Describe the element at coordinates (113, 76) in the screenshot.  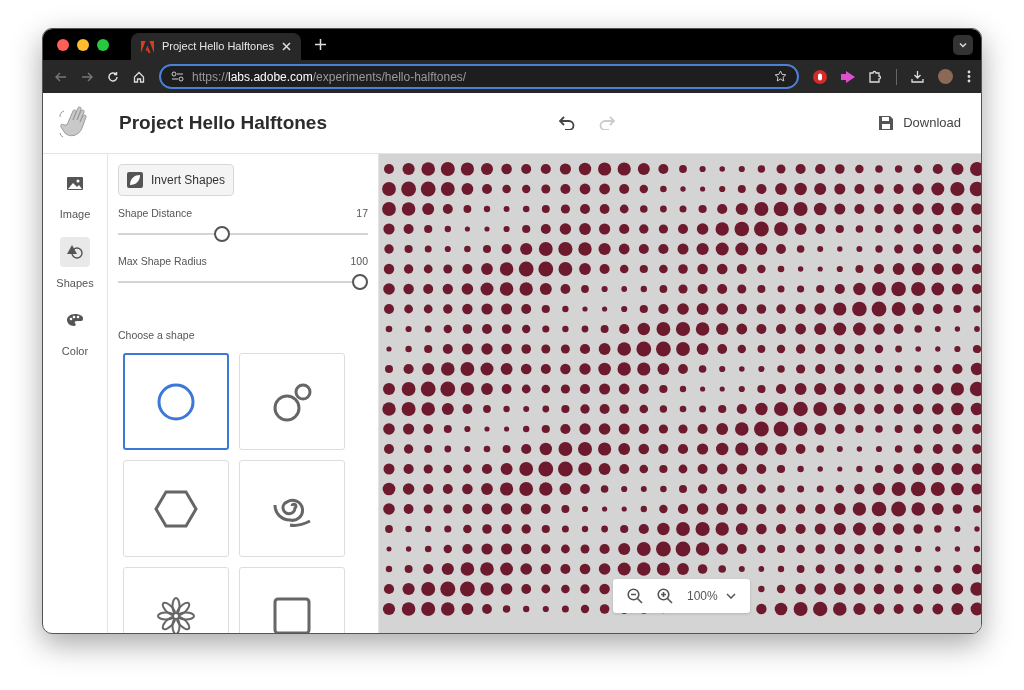
I see `reload-icon` at that location.